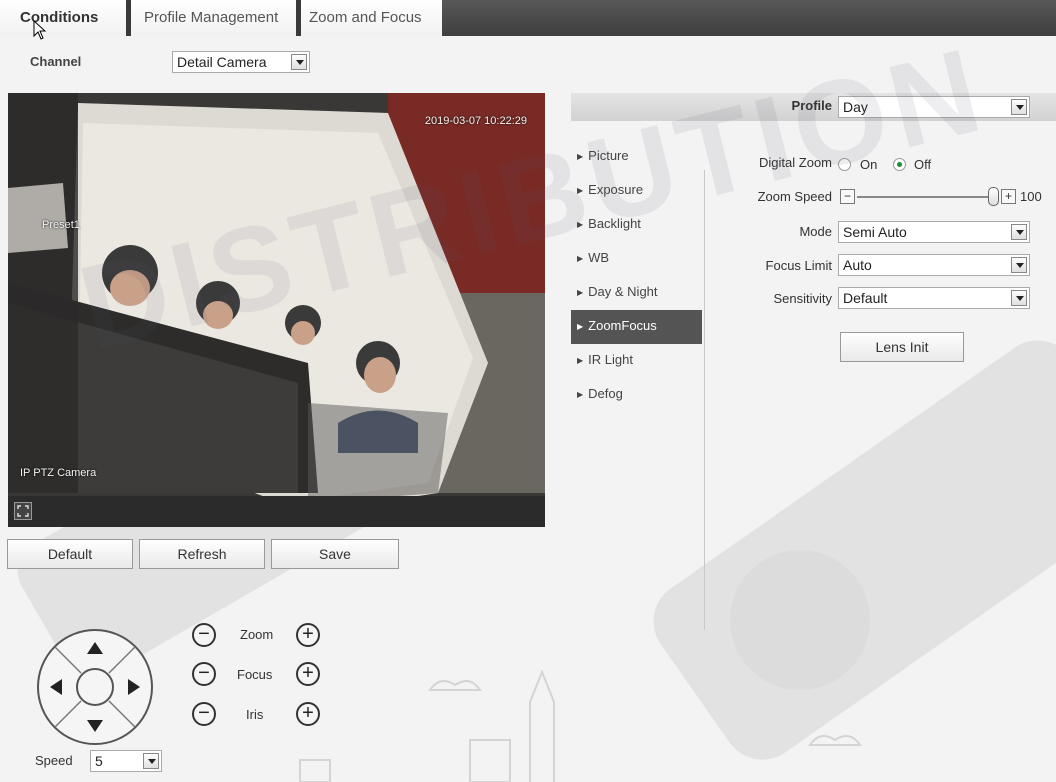  Describe the element at coordinates (934, 265) in the screenshot. I see `focus-limit-select: Auto` at that location.